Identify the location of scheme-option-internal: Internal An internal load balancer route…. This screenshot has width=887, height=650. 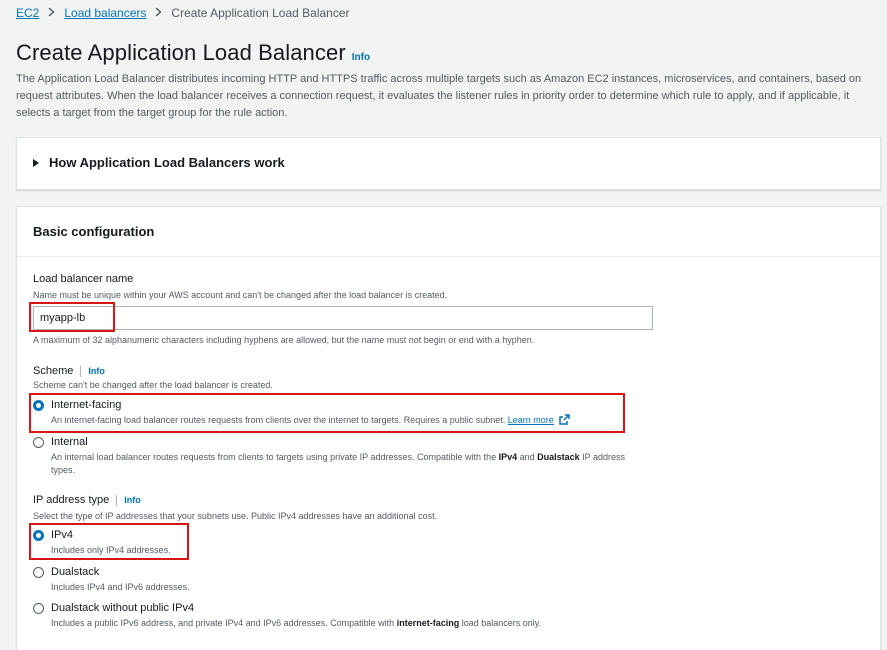
(342, 456).